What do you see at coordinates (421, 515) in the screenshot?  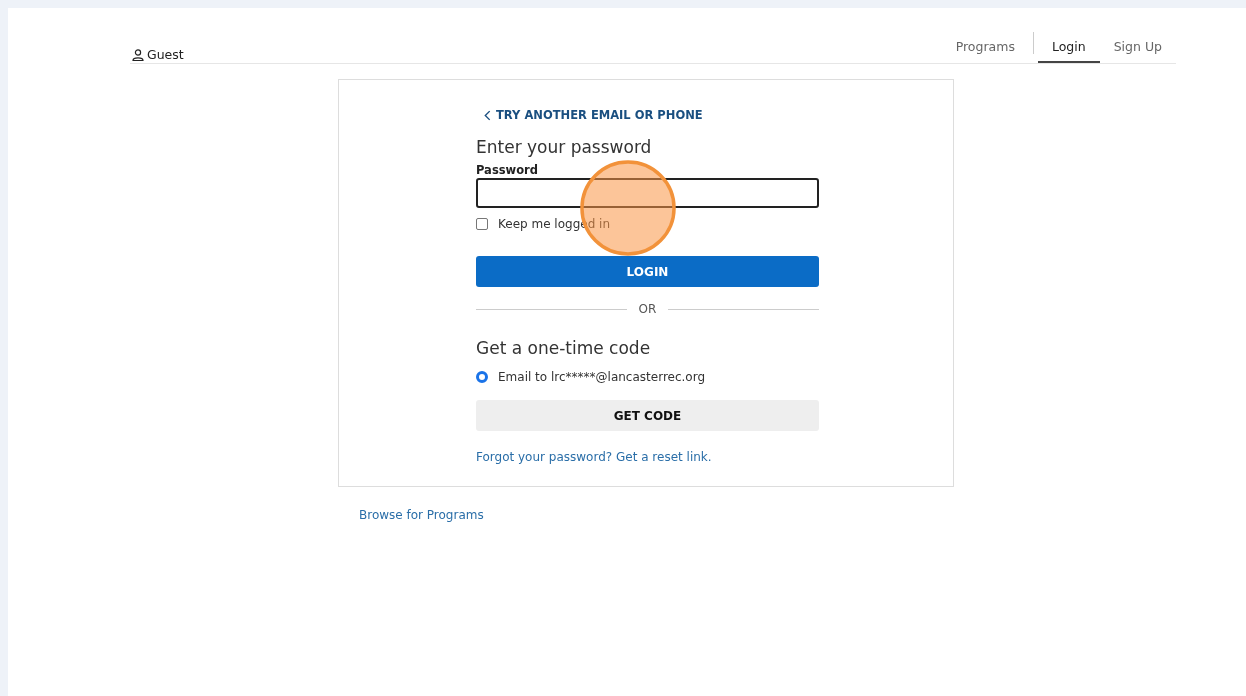 I see `browse-link: Browse for Programs` at bounding box center [421, 515].